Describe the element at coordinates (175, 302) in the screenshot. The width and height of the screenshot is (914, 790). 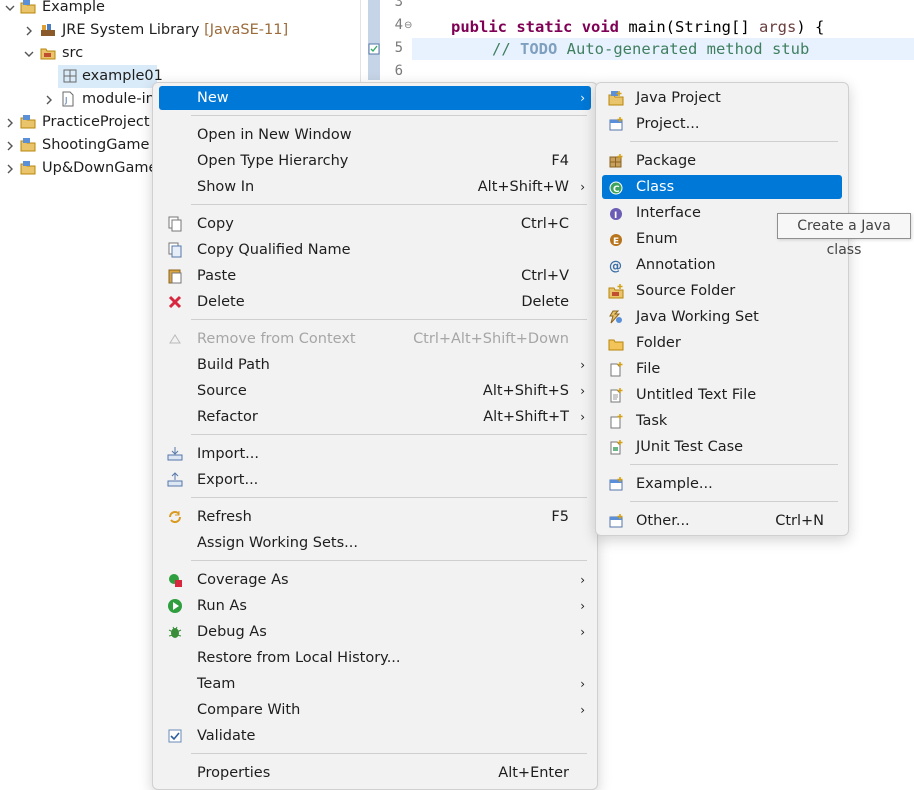
I see `delete-icon` at that location.